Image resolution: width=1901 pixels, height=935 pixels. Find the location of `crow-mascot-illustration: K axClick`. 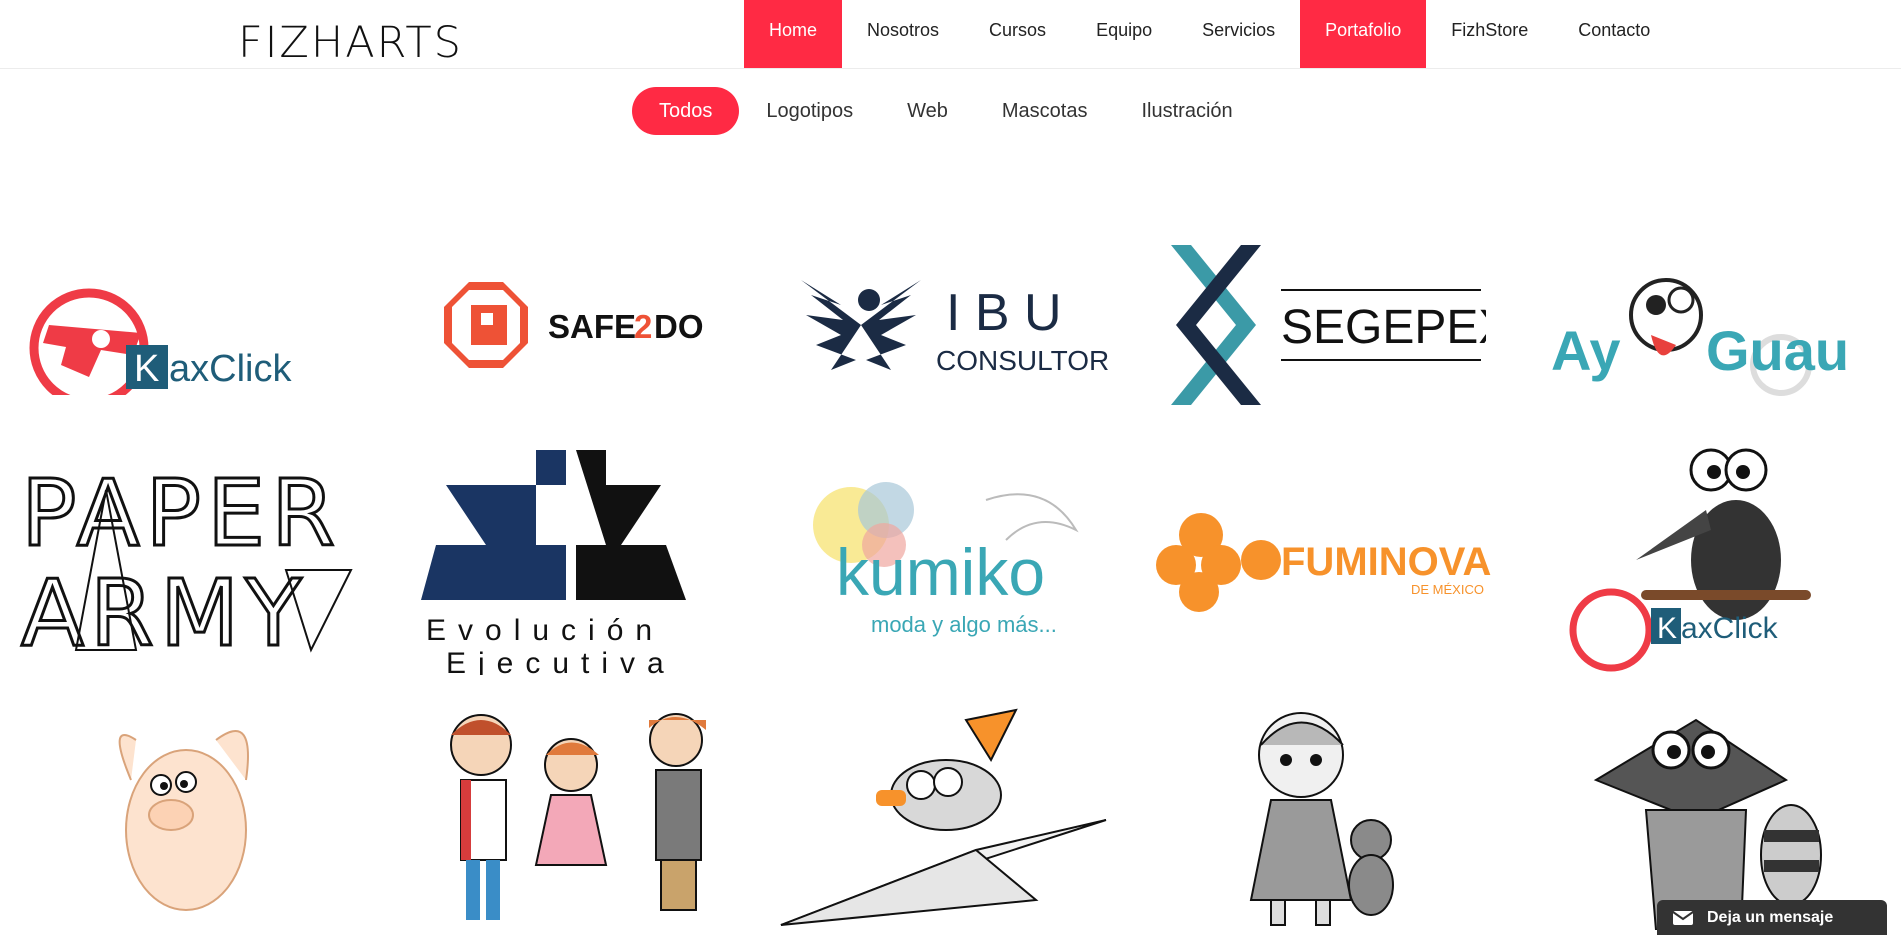

crow-mascot-illustration: K axClick is located at coordinates (1690, 560).